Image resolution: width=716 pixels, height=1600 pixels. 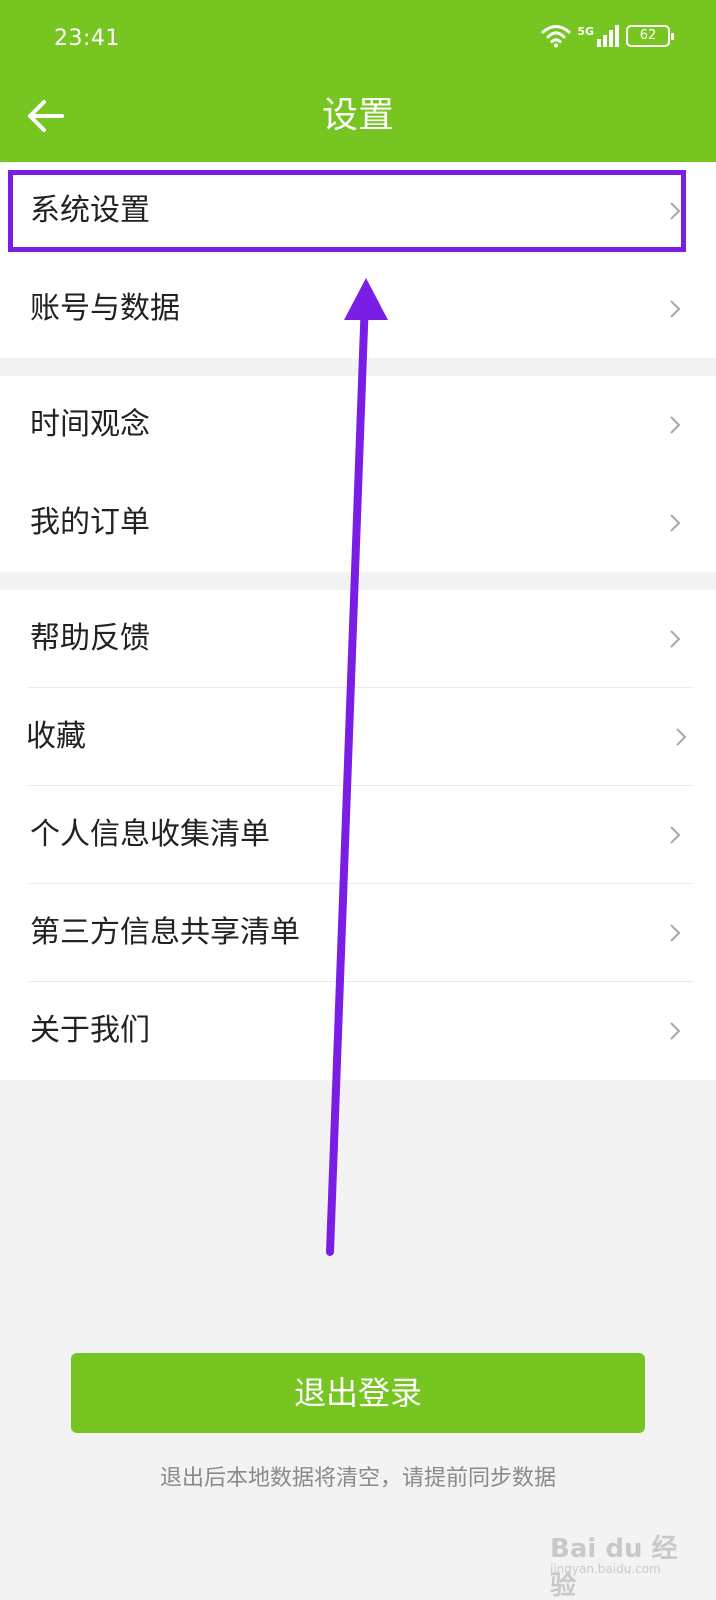 I want to click on status-icons: 5G 62, so click(x=607, y=36).